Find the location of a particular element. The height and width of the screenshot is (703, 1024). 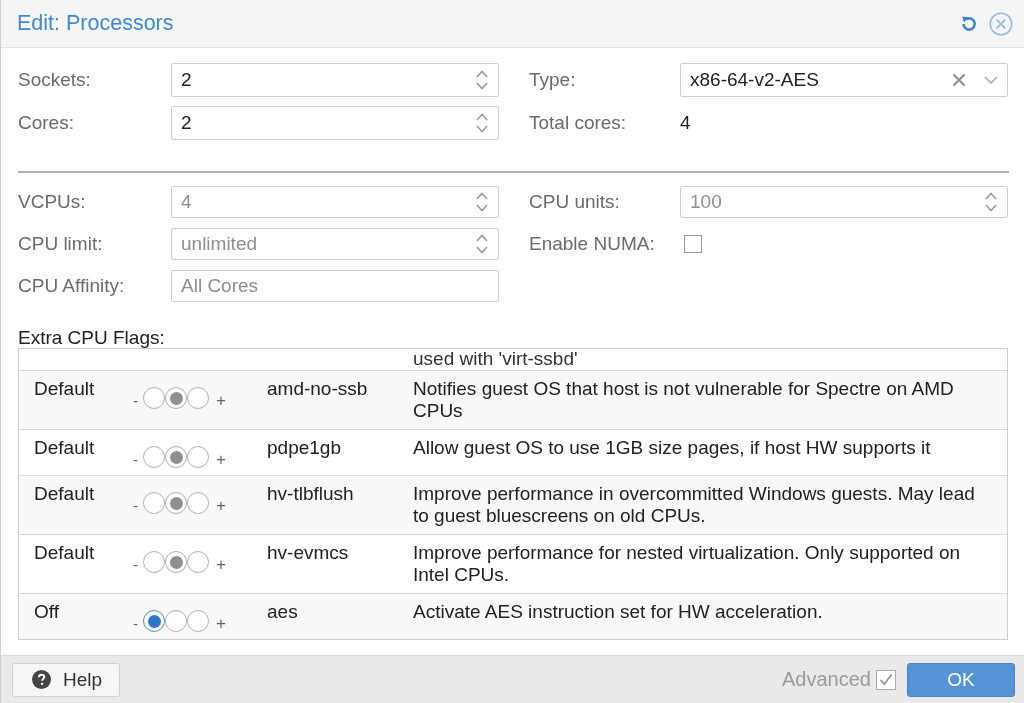

table-cell: aes is located at coordinates (282, 612).